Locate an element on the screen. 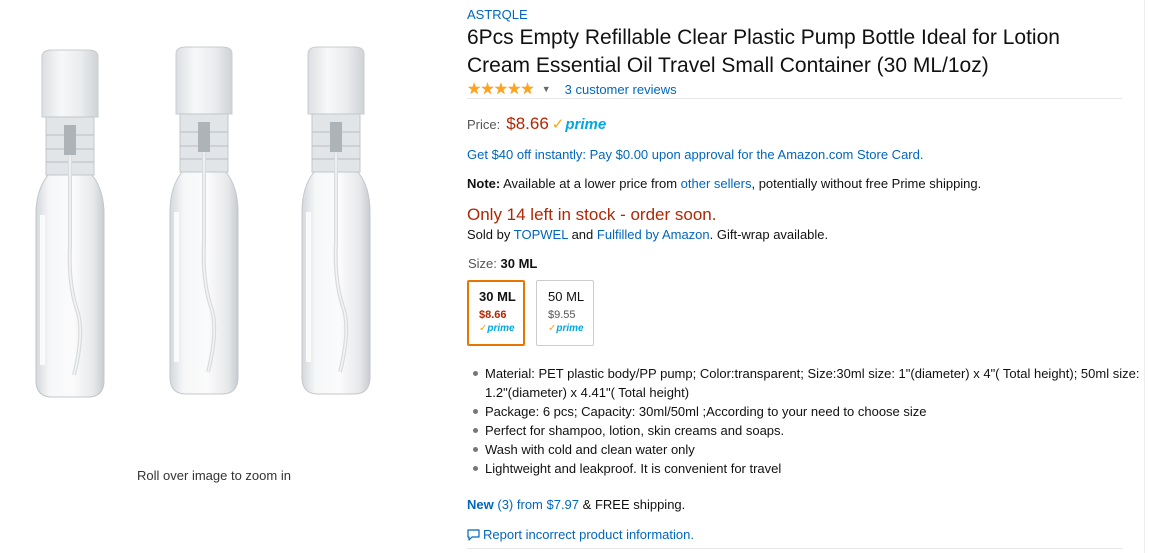 Image resolution: width=1149 pixels, height=553 pixels. fulfilled-by-amazon-link: Fulfilled by Amazon is located at coordinates (653, 234).